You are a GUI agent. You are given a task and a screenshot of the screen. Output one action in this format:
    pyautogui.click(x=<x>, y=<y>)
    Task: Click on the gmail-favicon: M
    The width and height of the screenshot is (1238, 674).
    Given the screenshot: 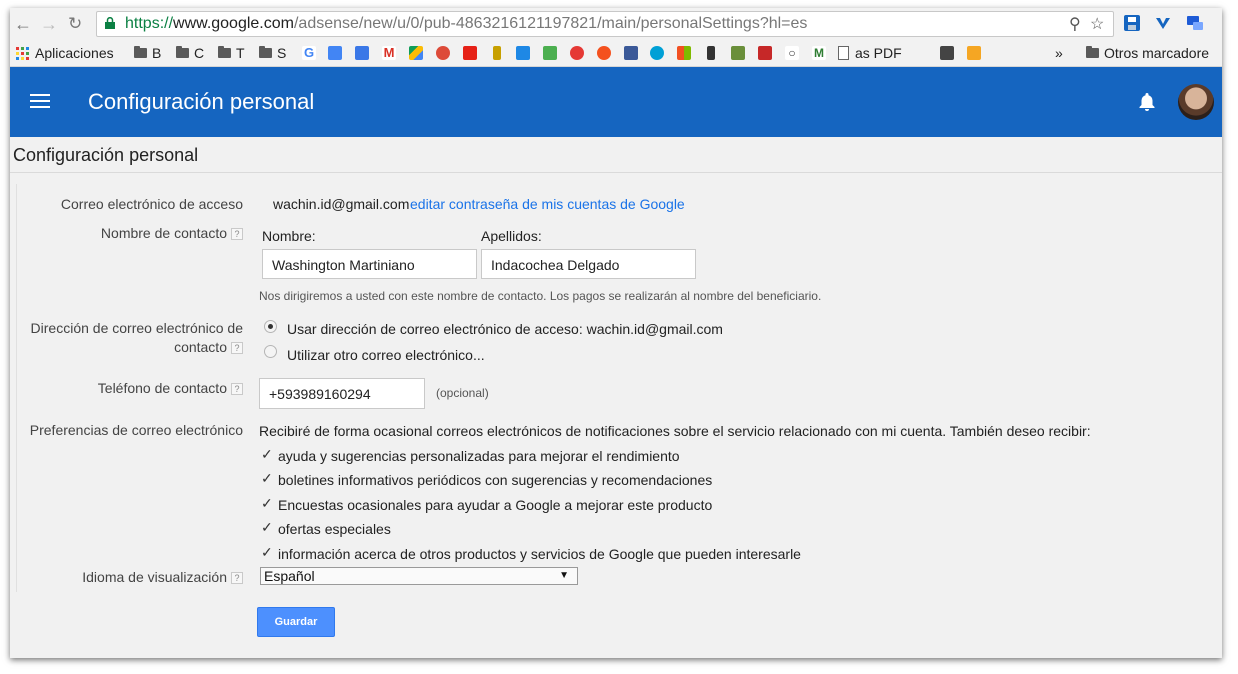 What is the action you would take?
    pyautogui.click(x=389, y=53)
    